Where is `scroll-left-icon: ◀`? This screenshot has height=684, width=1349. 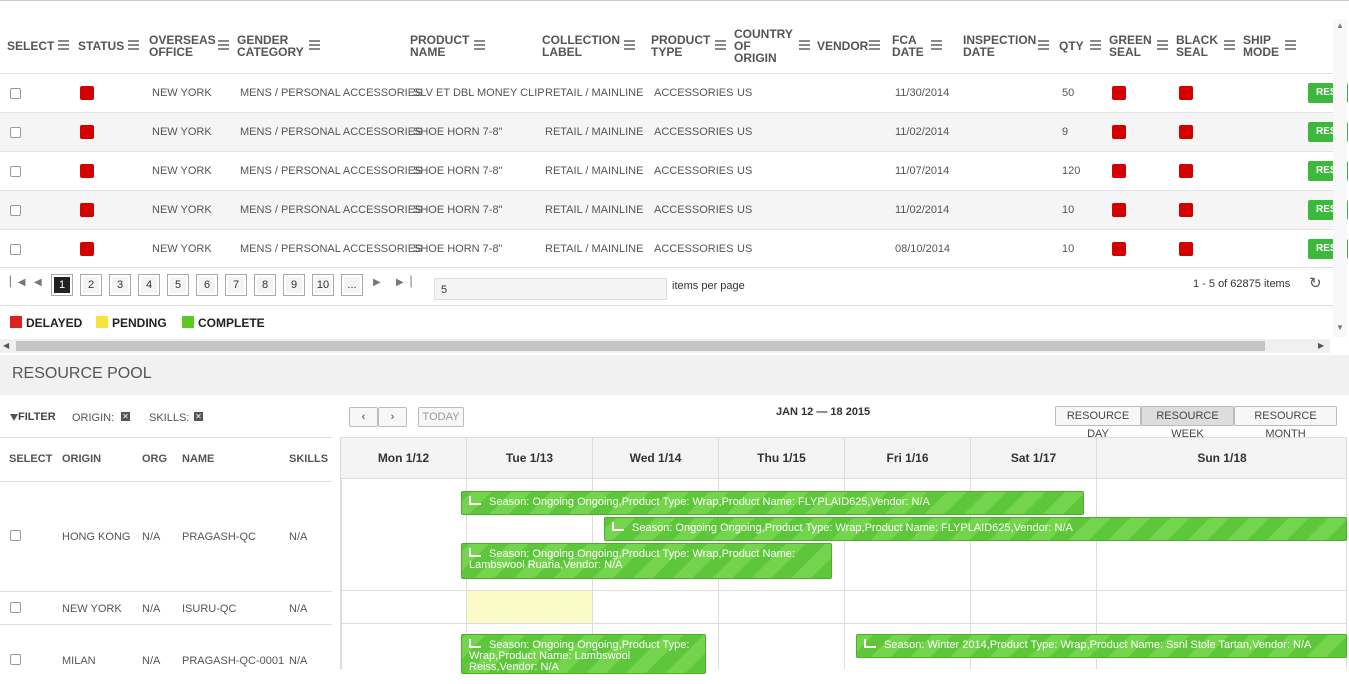
scroll-left-icon: ◀ is located at coordinates (6, 345).